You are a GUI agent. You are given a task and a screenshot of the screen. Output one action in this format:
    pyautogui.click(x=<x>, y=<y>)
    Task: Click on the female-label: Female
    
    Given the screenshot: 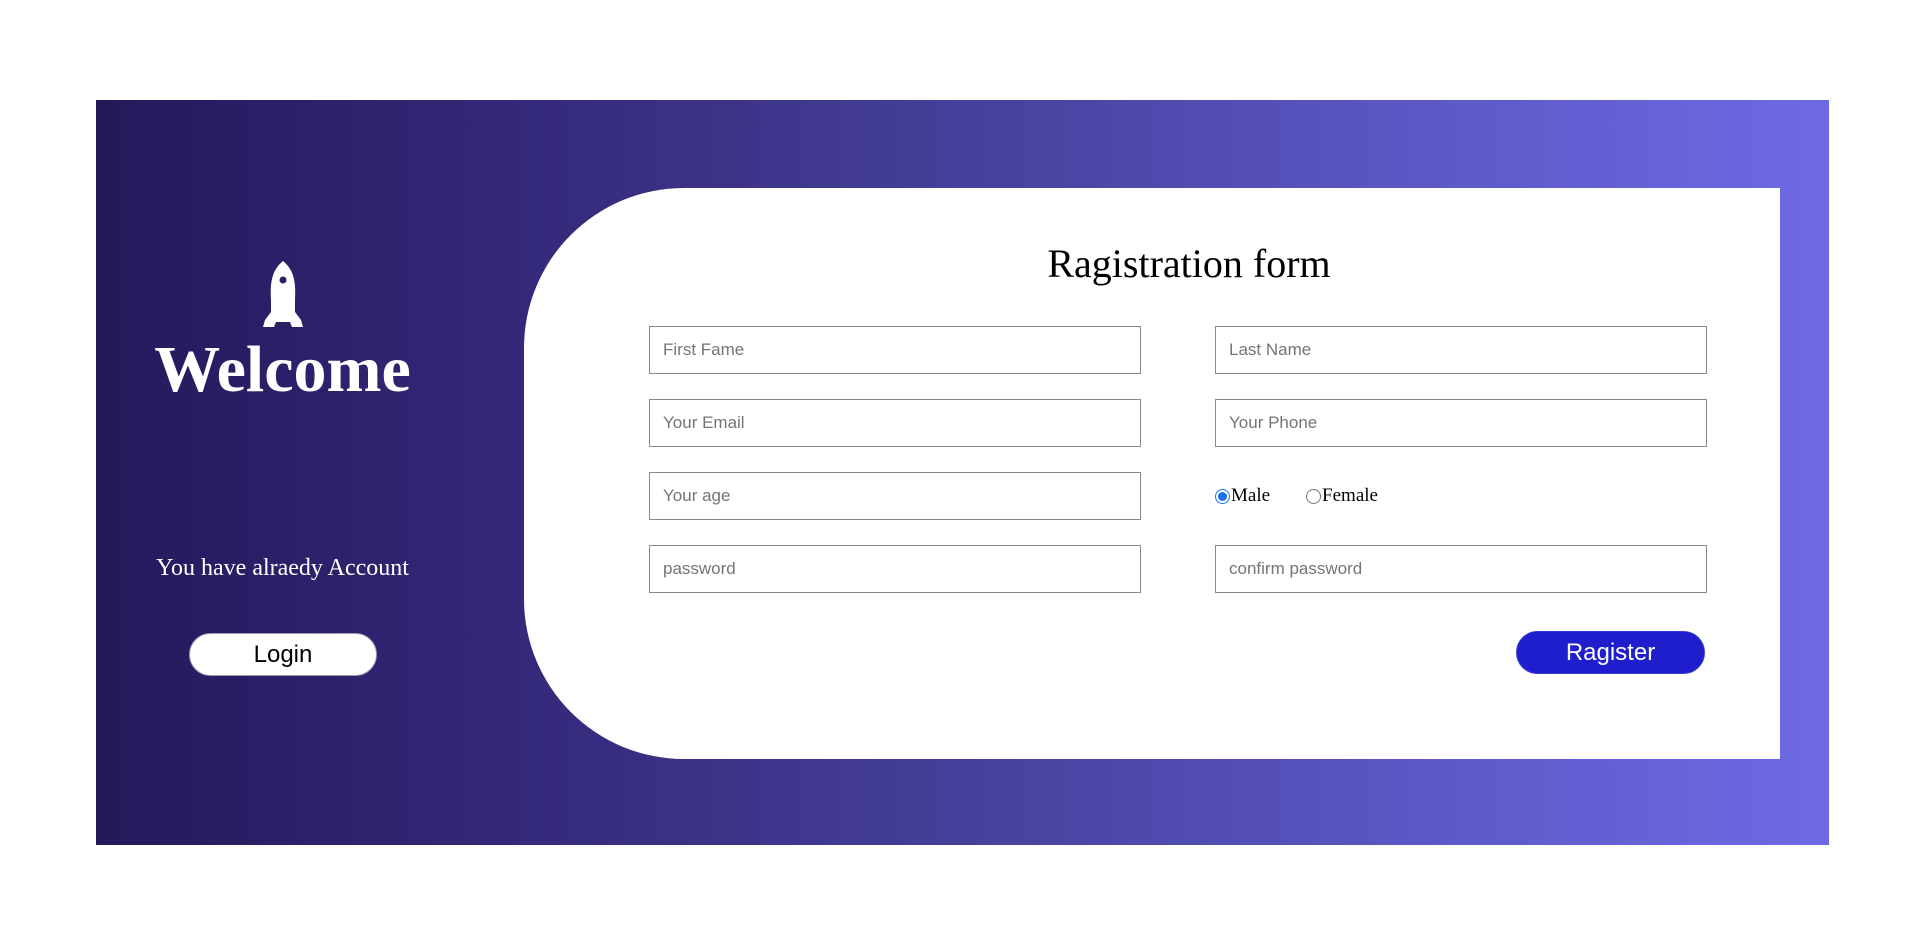 What is the action you would take?
    pyautogui.click(x=1350, y=495)
    